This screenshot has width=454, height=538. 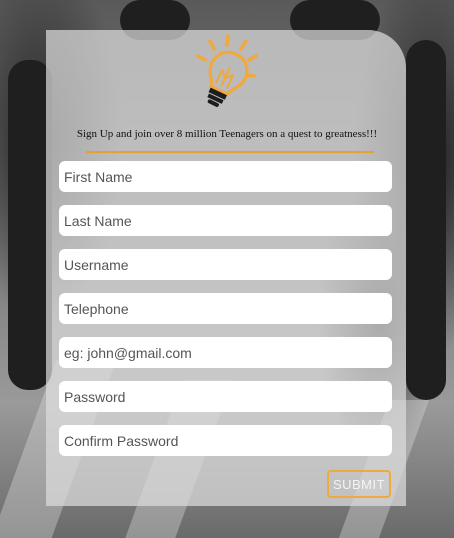 I want to click on confirm-password-input, so click(x=225, y=440).